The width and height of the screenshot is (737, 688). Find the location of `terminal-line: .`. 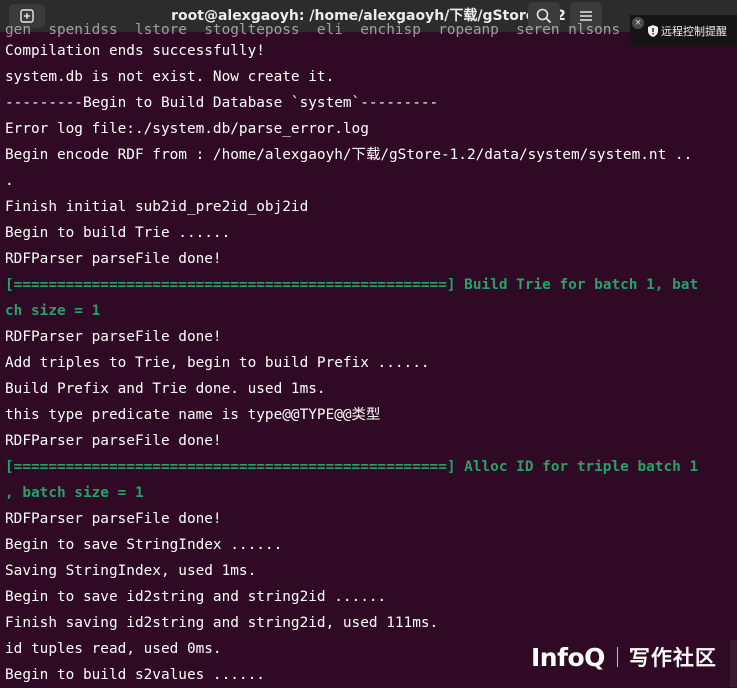

terminal-line: . is located at coordinates (9, 181).